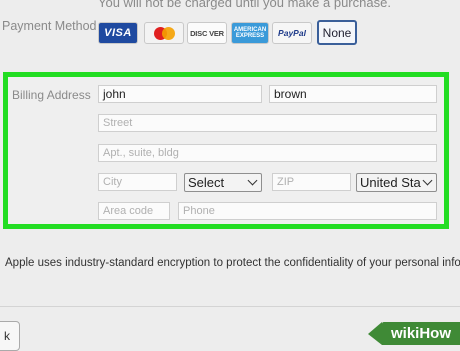  Describe the element at coordinates (180, 94) in the screenshot. I see `first-name-input: john` at that location.